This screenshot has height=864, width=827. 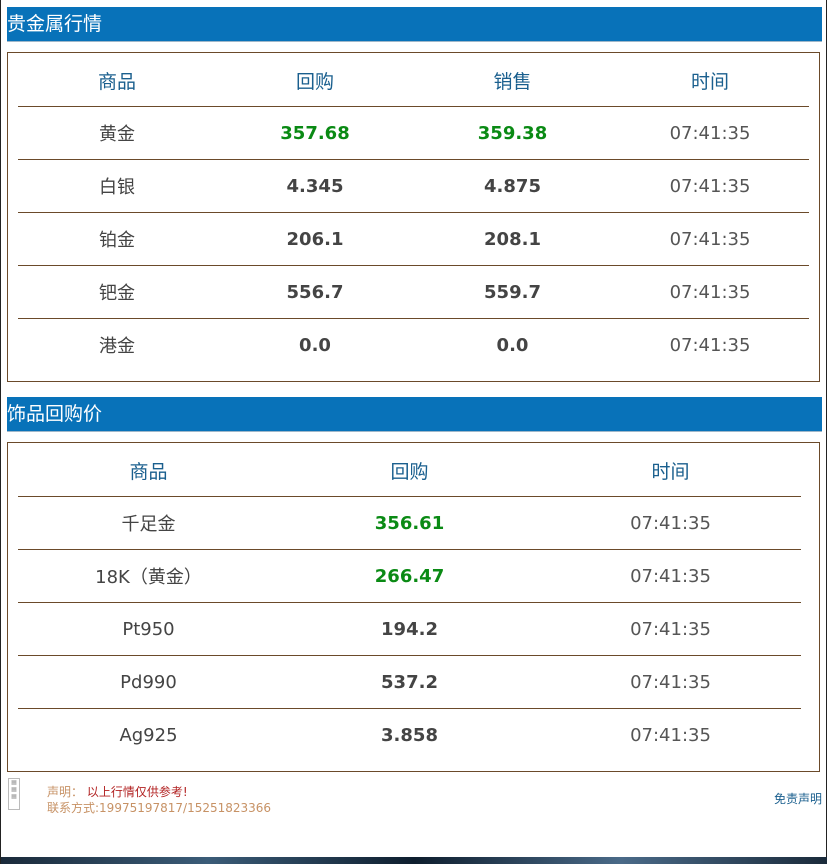 What do you see at coordinates (512, 186) in the screenshot?
I see `metals-sell-price: 4.875` at bounding box center [512, 186].